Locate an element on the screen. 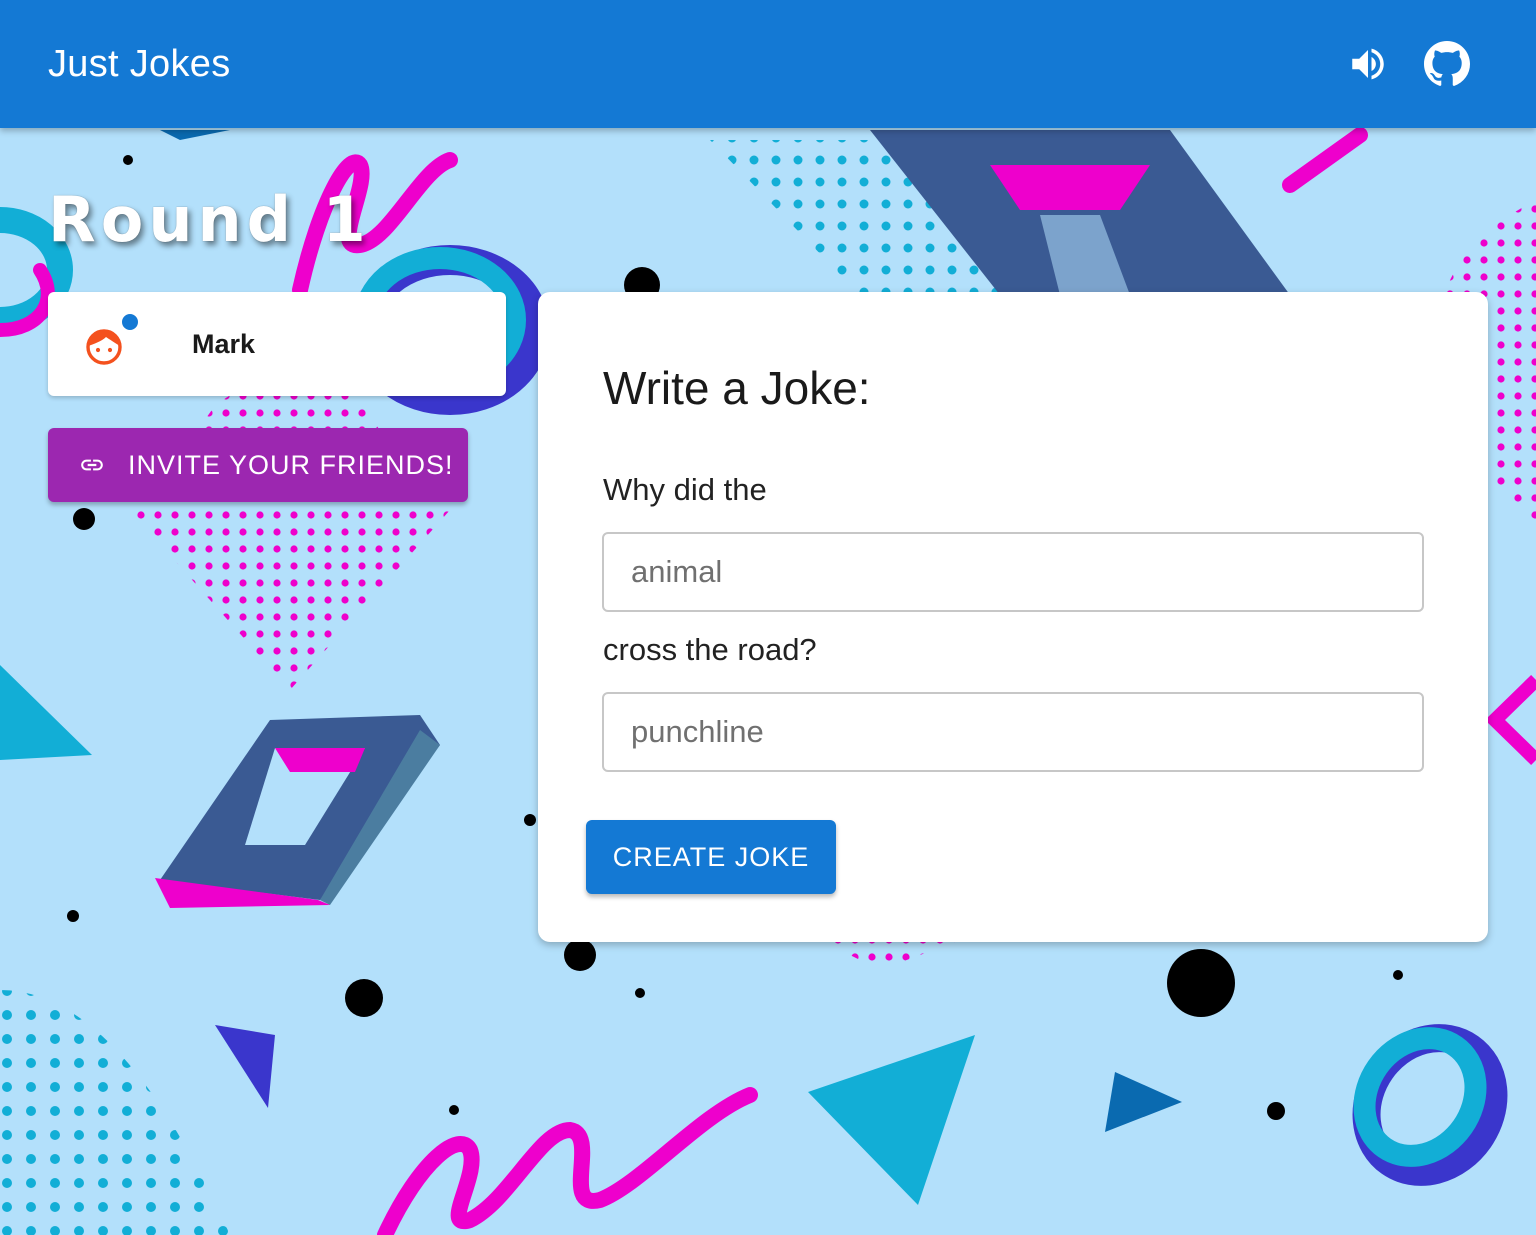 The width and height of the screenshot is (1536, 1235). app-title: Just Jokes is located at coordinates (139, 64).